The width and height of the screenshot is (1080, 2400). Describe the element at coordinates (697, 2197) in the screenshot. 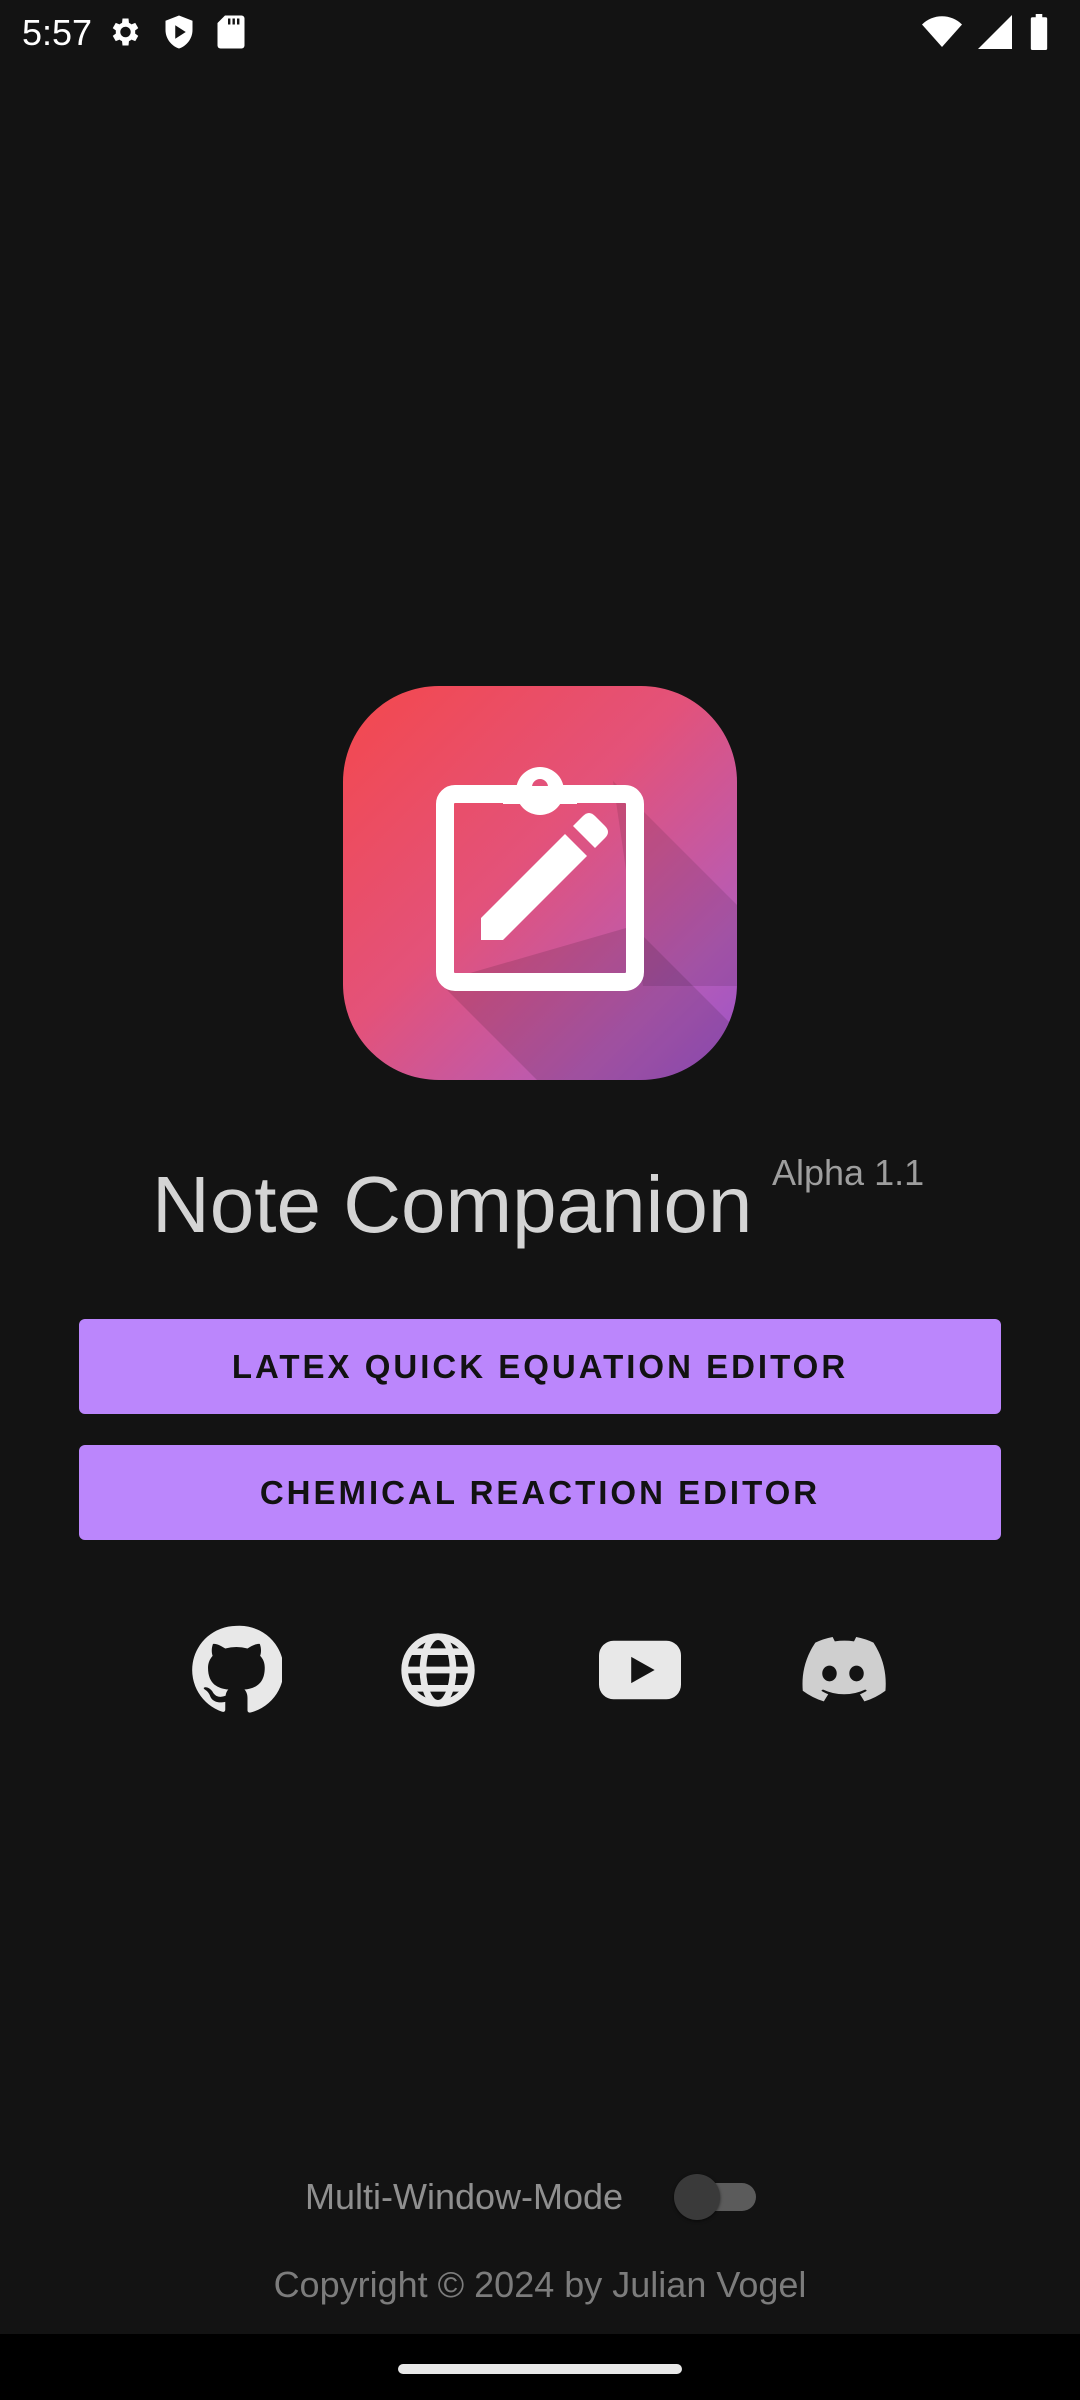

I see `toggle-thumb` at that location.